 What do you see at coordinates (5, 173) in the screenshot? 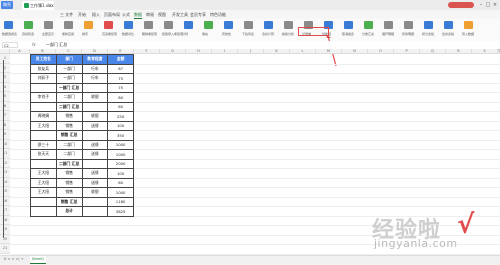
I see `row-header-13: 13` at bounding box center [5, 173].